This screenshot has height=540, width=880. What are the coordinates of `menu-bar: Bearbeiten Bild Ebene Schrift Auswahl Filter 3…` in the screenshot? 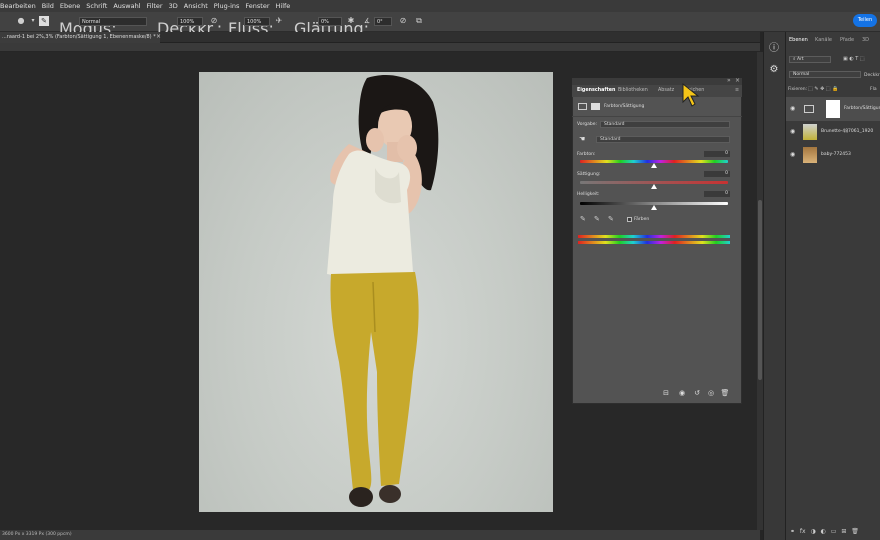 It's located at (440, 6).